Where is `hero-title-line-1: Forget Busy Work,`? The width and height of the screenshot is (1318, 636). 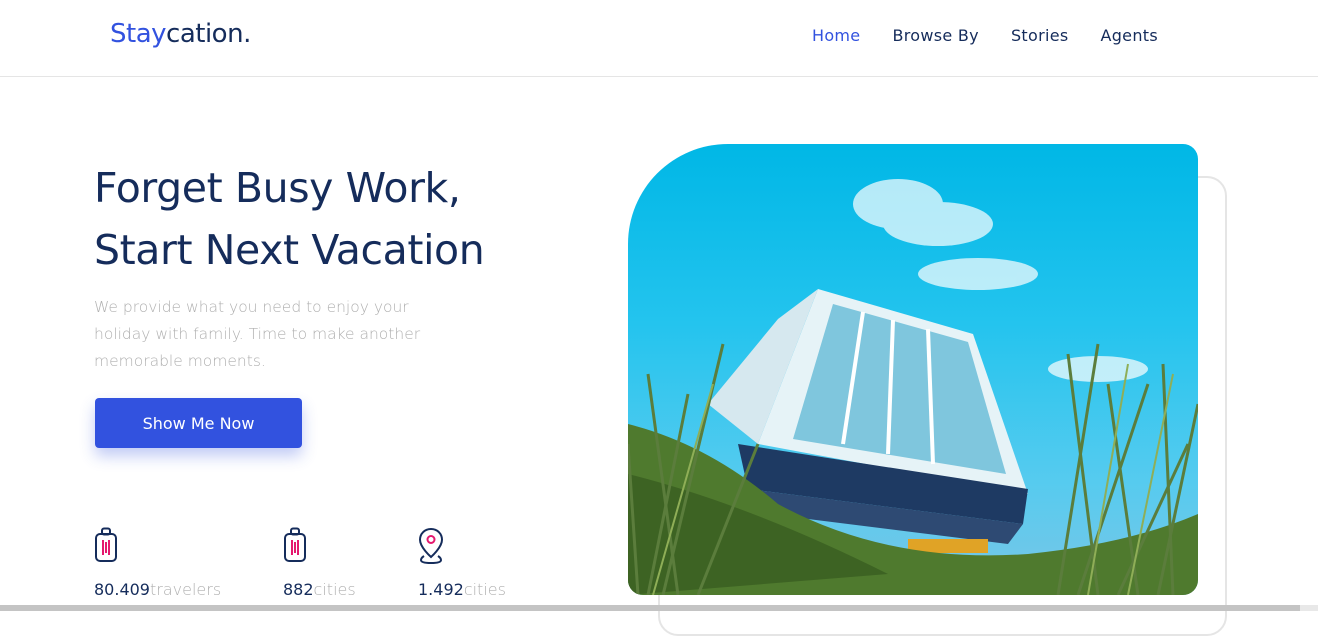 hero-title-line-1: Forget Busy Work, is located at coordinates (277, 188).